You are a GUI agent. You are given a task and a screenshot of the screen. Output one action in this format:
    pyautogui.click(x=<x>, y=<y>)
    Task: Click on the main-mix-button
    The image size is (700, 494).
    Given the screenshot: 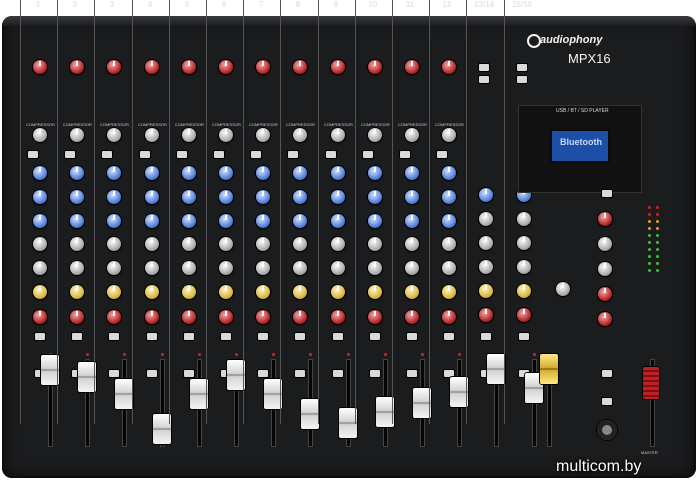 What is the action you would take?
    pyautogui.click(x=607, y=401)
    